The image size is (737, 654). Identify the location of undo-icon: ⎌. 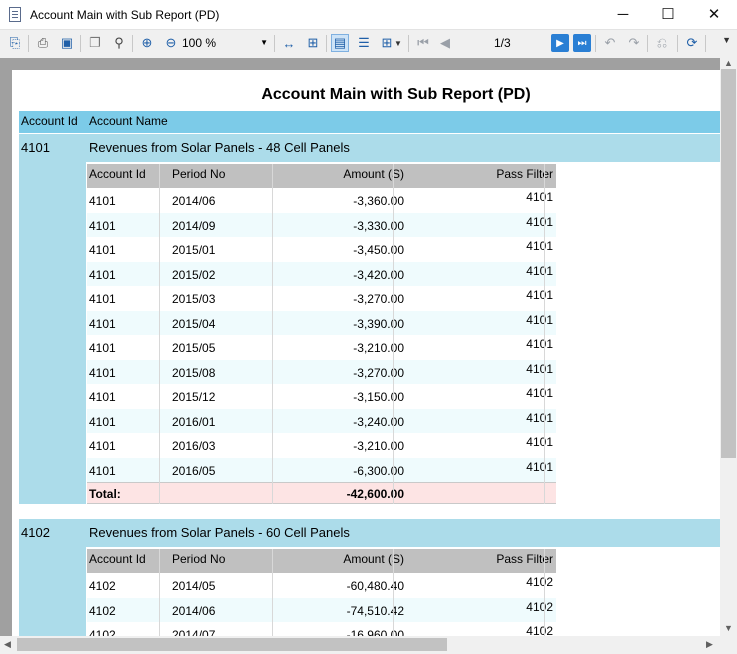
(662, 43).